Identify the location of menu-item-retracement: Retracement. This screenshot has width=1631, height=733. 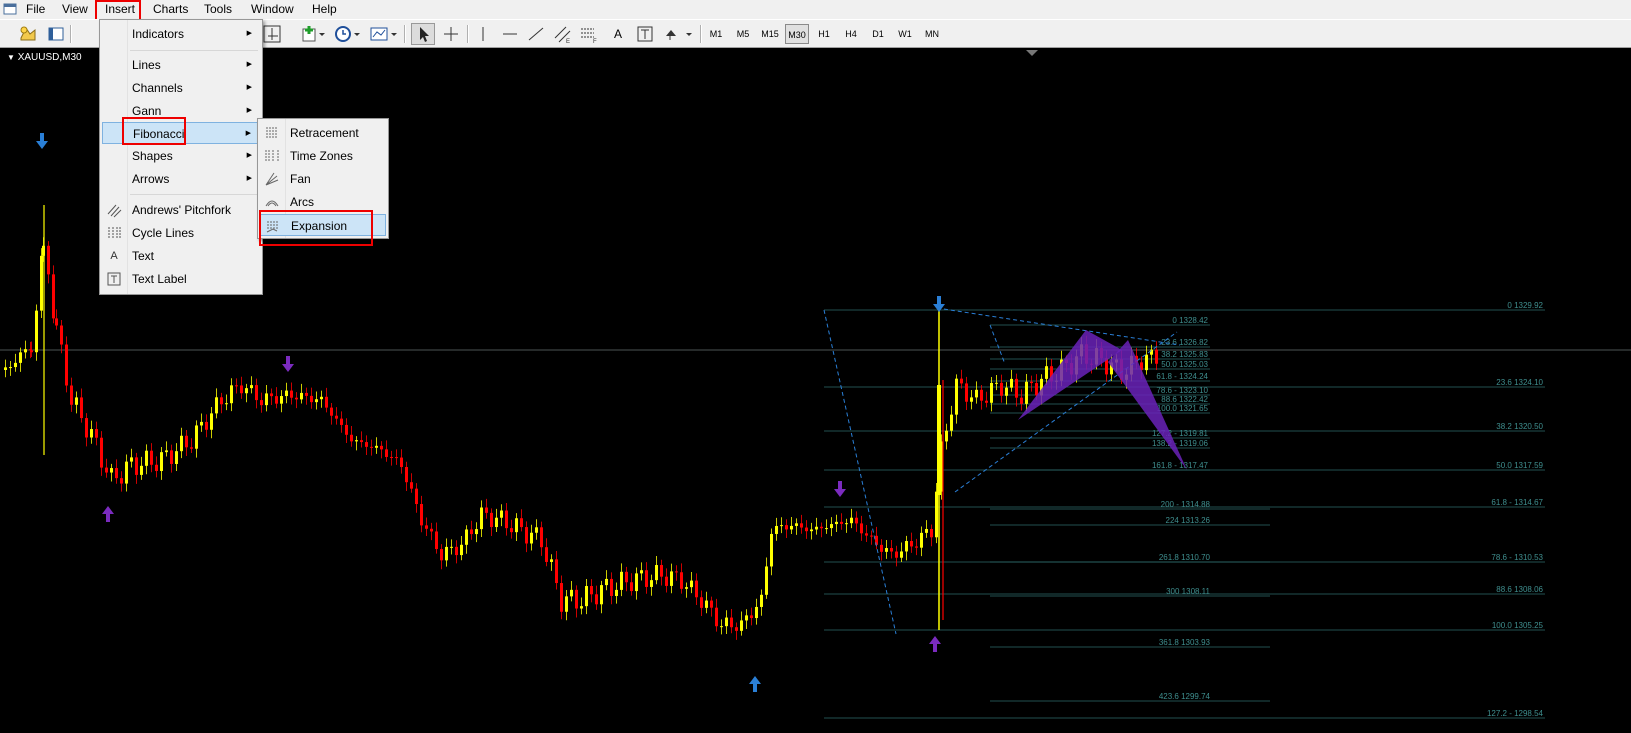
(323, 133).